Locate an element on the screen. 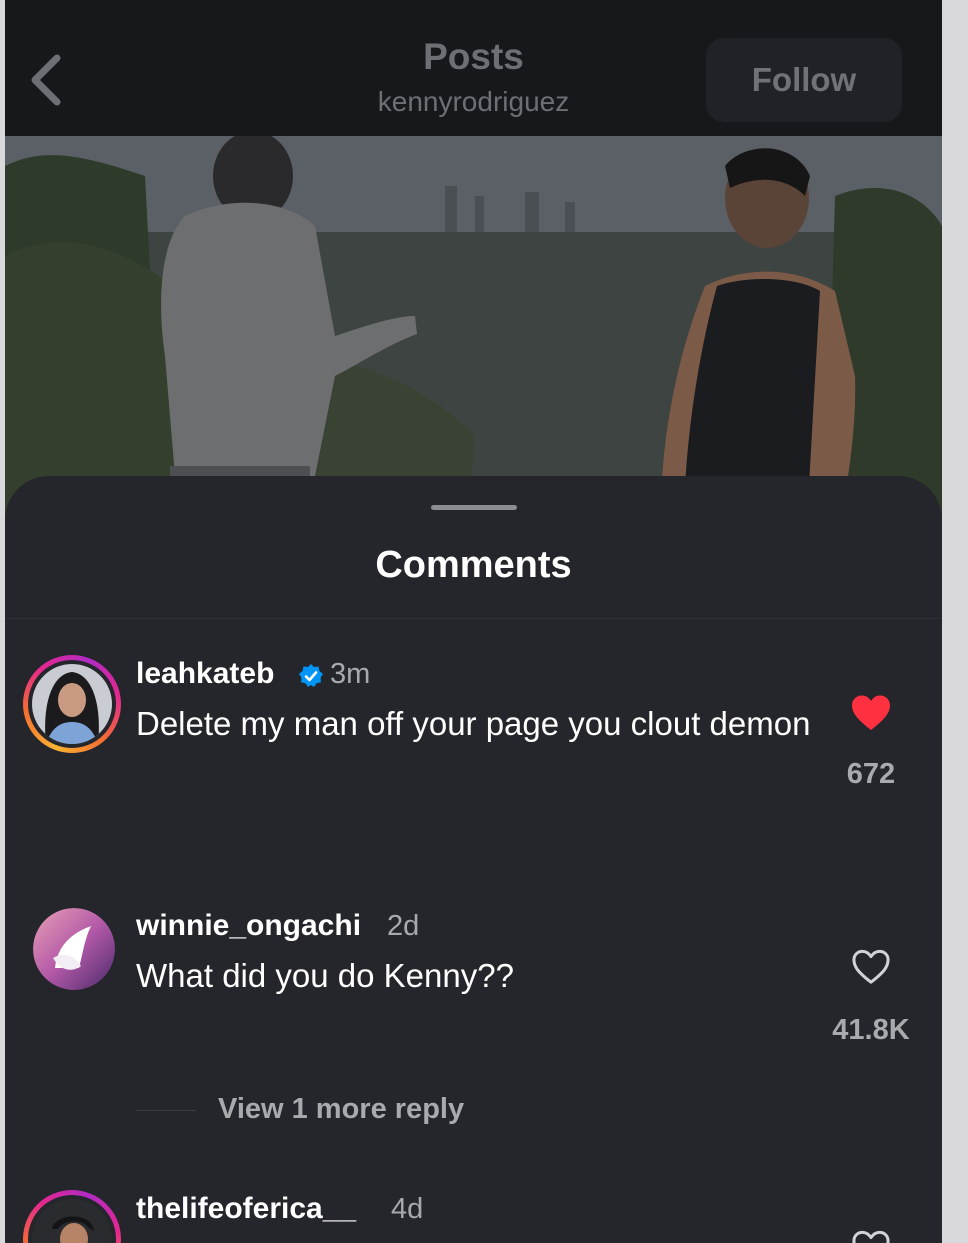  comment-username: winnie_ongachi is located at coordinates (248, 926).